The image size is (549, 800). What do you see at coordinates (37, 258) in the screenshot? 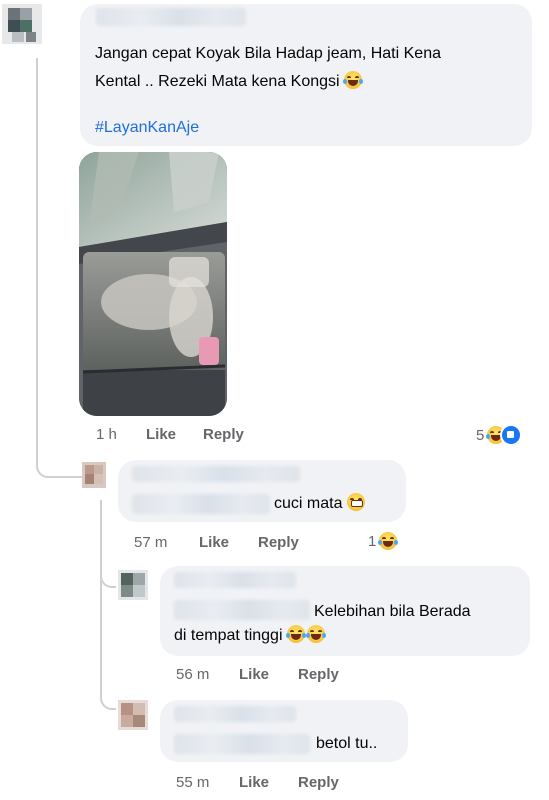
I see `thread-line-main` at bounding box center [37, 258].